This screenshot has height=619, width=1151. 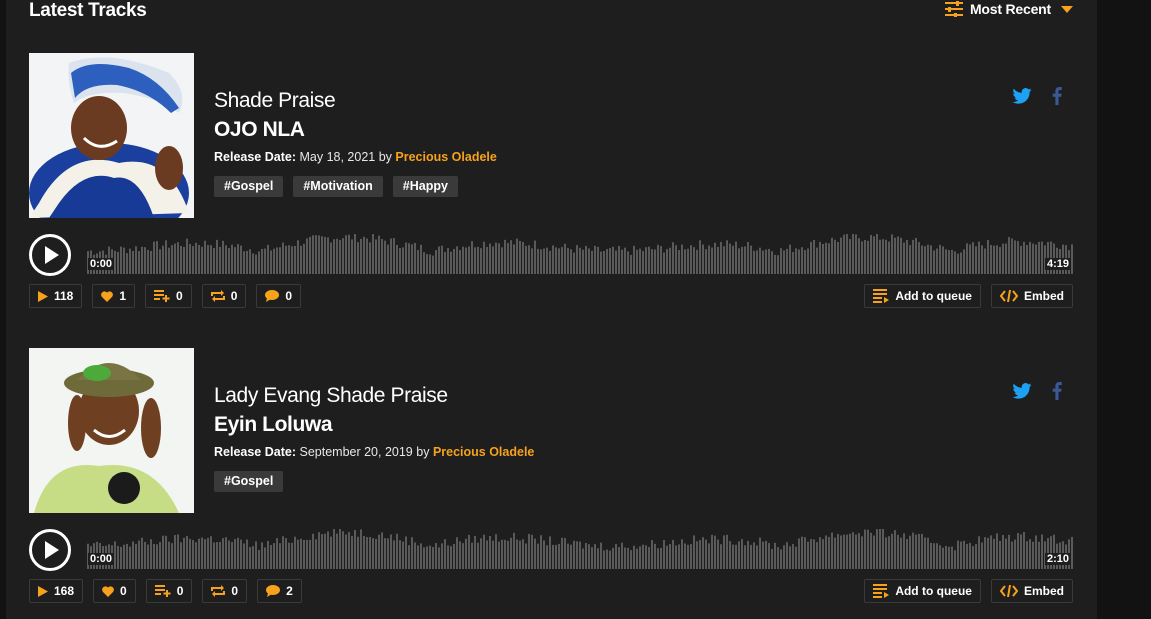 I want to click on tag-list: #Gospel, so click(x=249, y=481).